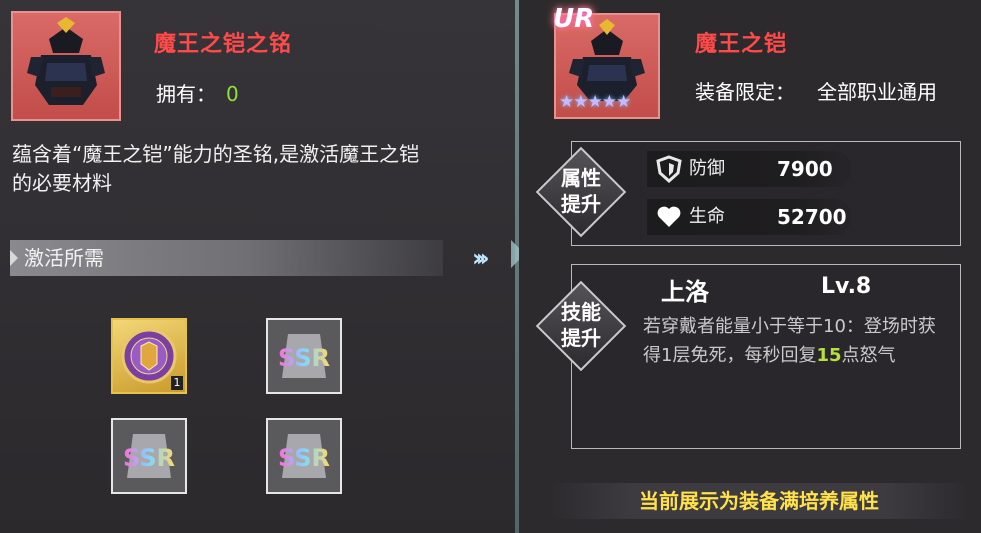 This screenshot has width=981, height=533. I want to click on requirement-header: 激活所需, so click(226, 258).